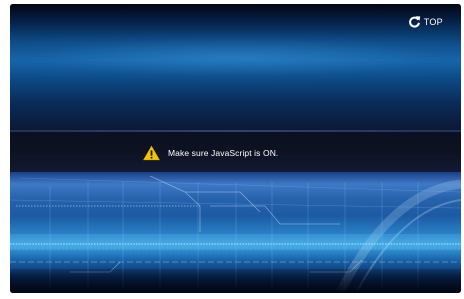 The width and height of the screenshot is (464, 299). I want to click on bottom-shade, so click(235, 281).